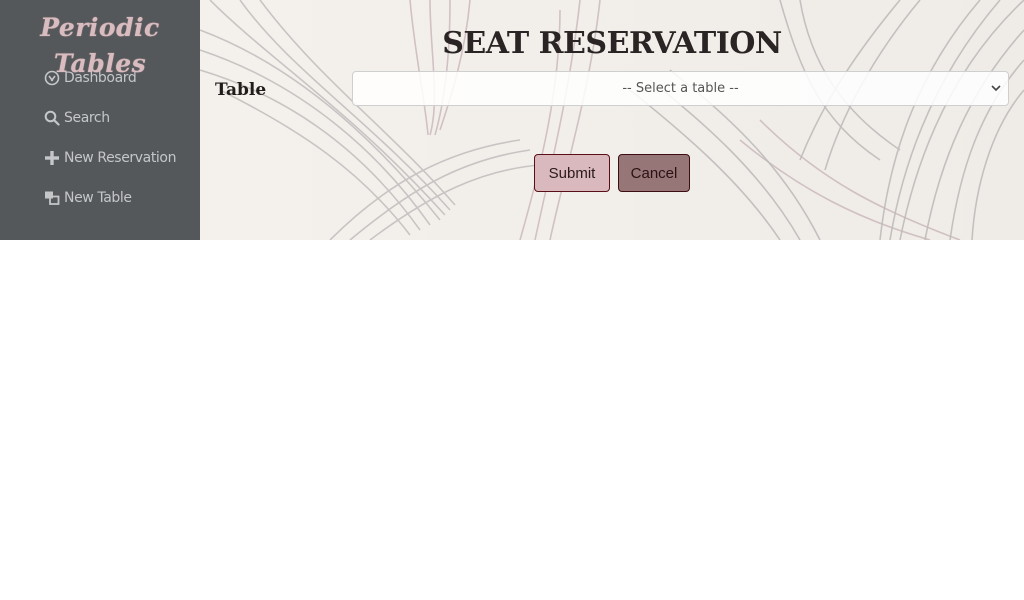 The width and height of the screenshot is (1024, 600). What do you see at coordinates (996, 88) in the screenshot?
I see `chevron-down-icon` at bounding box center [996, 88].